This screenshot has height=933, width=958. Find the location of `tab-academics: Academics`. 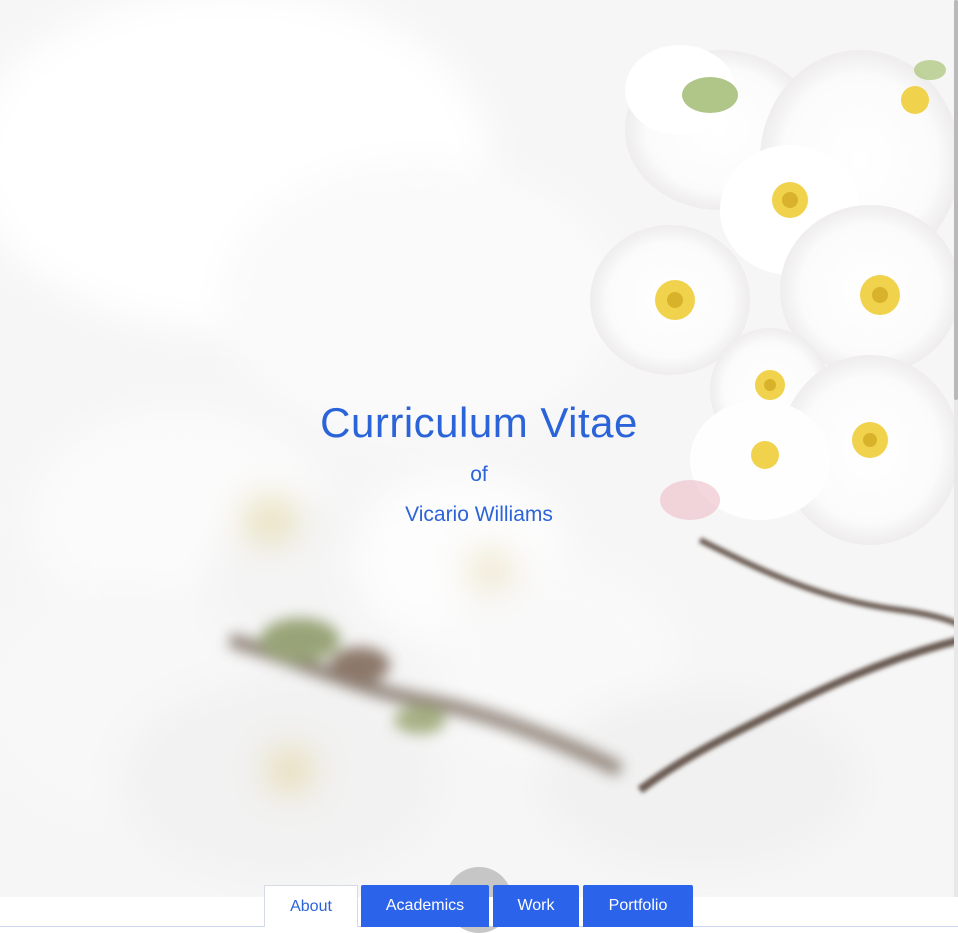

tab-academics: Academics is located at coordinates (425, 906).